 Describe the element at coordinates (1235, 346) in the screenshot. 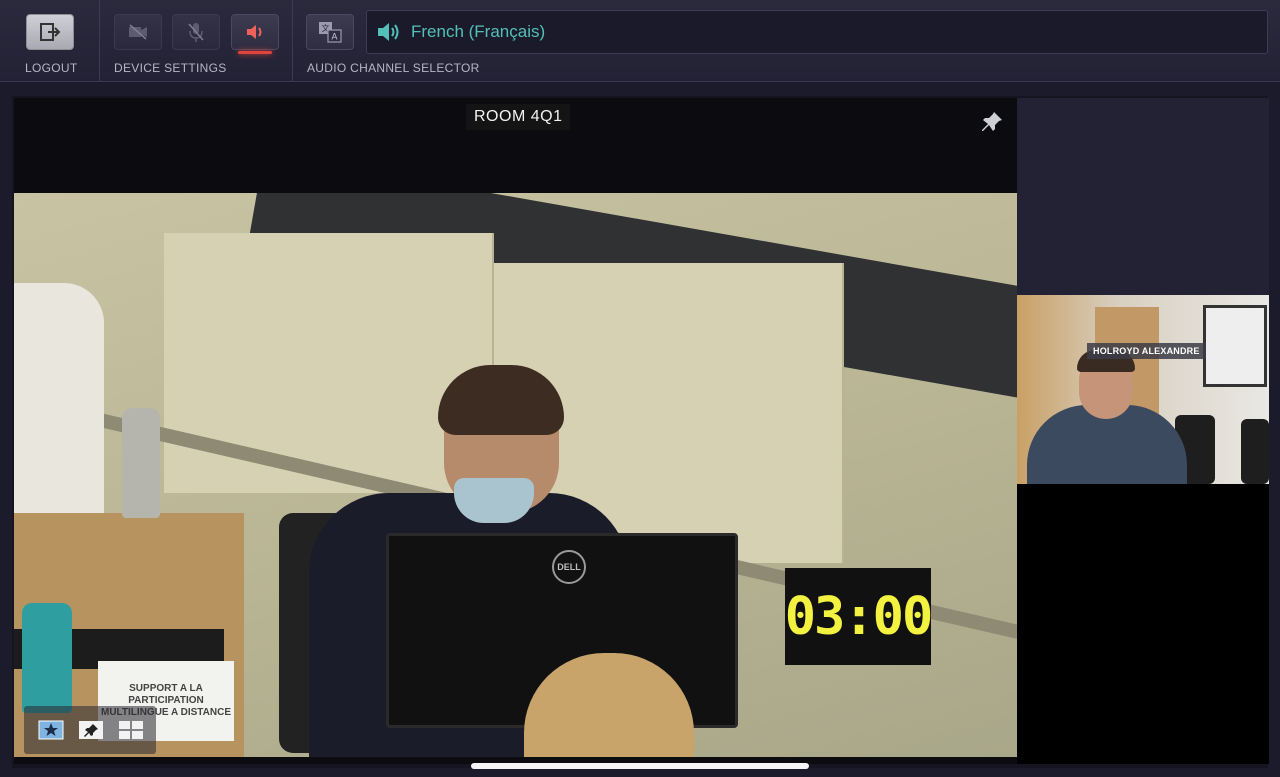

I see `wall-picture` at that location.